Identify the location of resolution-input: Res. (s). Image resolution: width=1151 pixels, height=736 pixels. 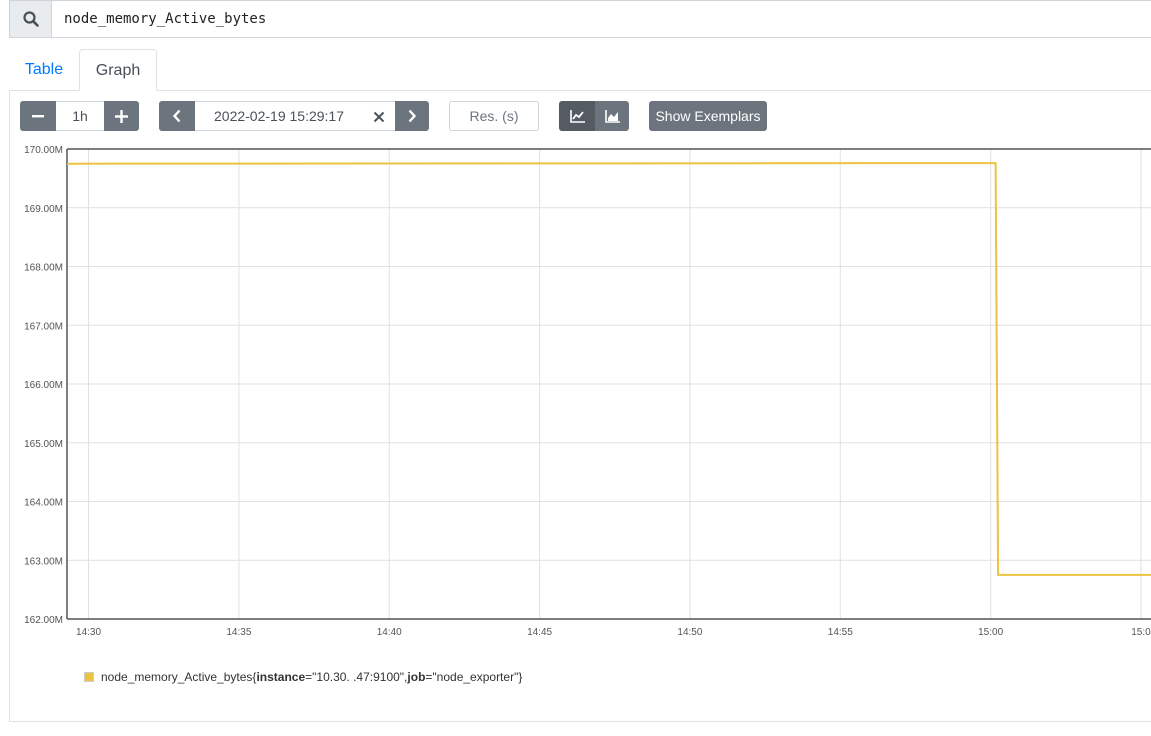
(494, 116).